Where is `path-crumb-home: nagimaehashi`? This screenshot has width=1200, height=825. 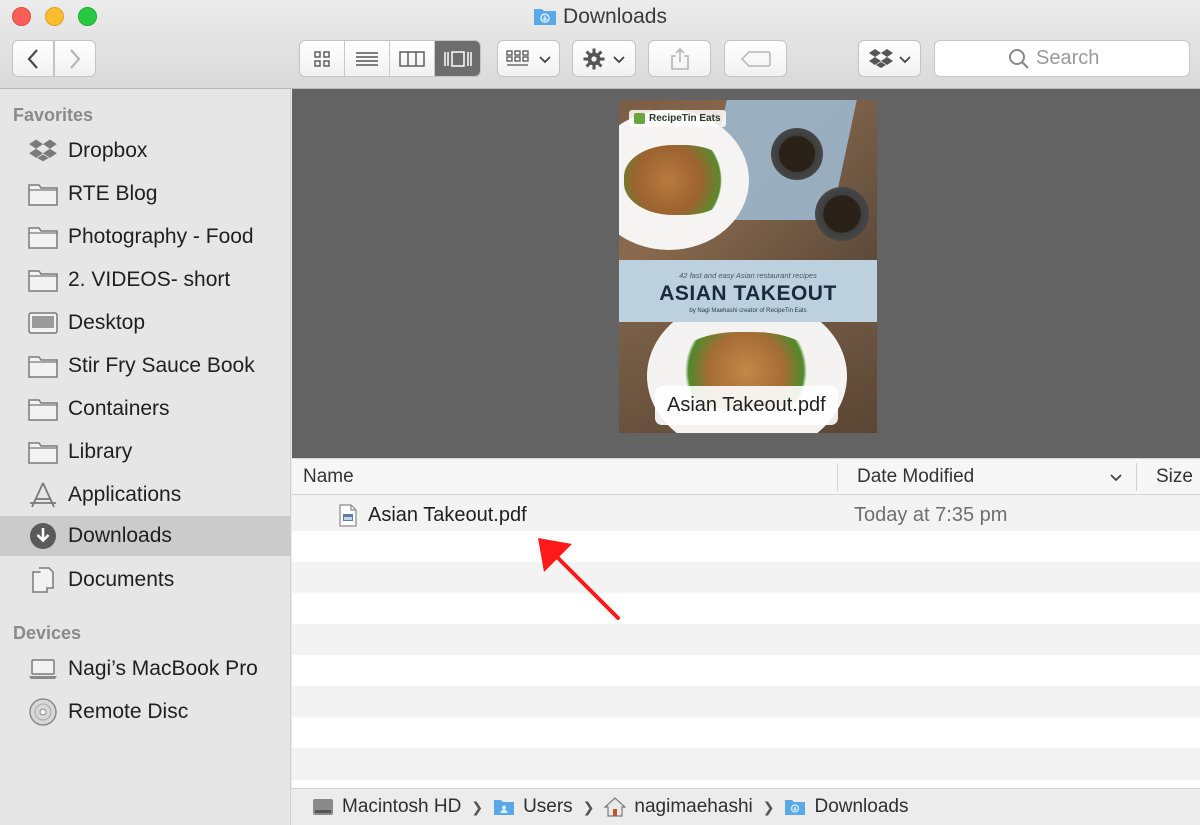 path-crumb-home: nagimaehashi is located at coordinates (678, 807).